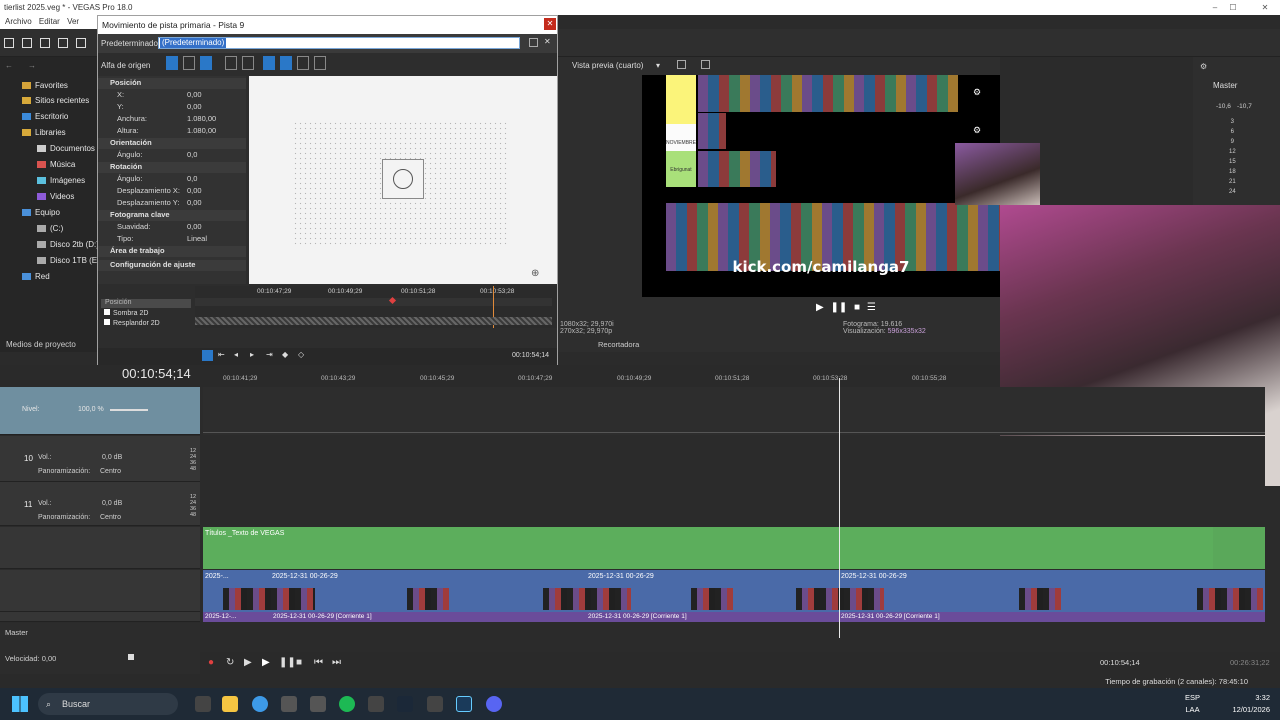  I want to click on forward-arrow-icon: →, so click(32, 65).